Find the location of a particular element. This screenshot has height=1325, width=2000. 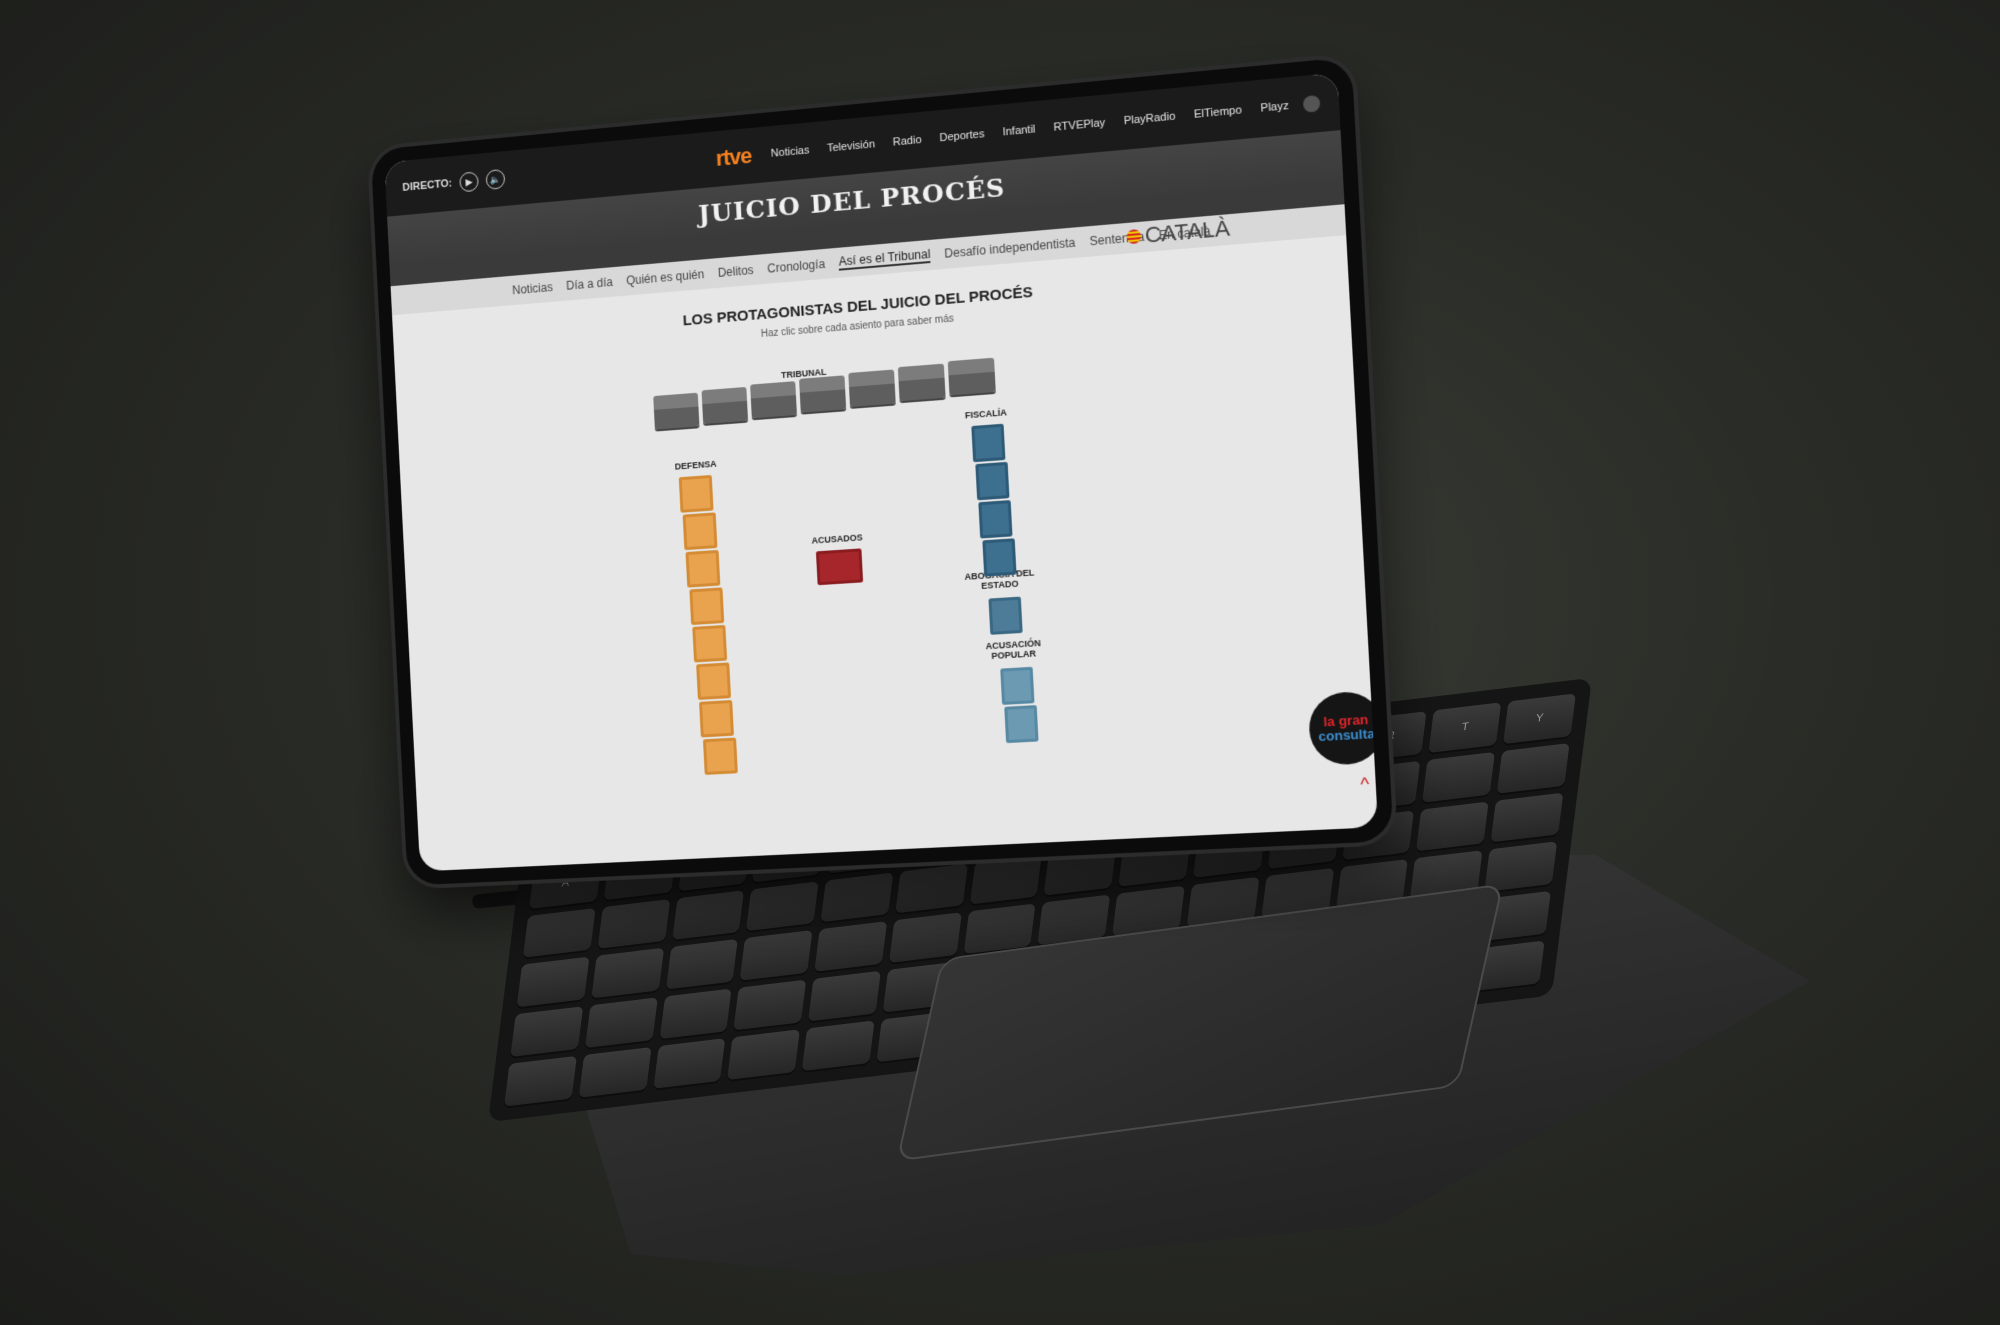

abogacia-seat is located at coordinates (1005, 615).